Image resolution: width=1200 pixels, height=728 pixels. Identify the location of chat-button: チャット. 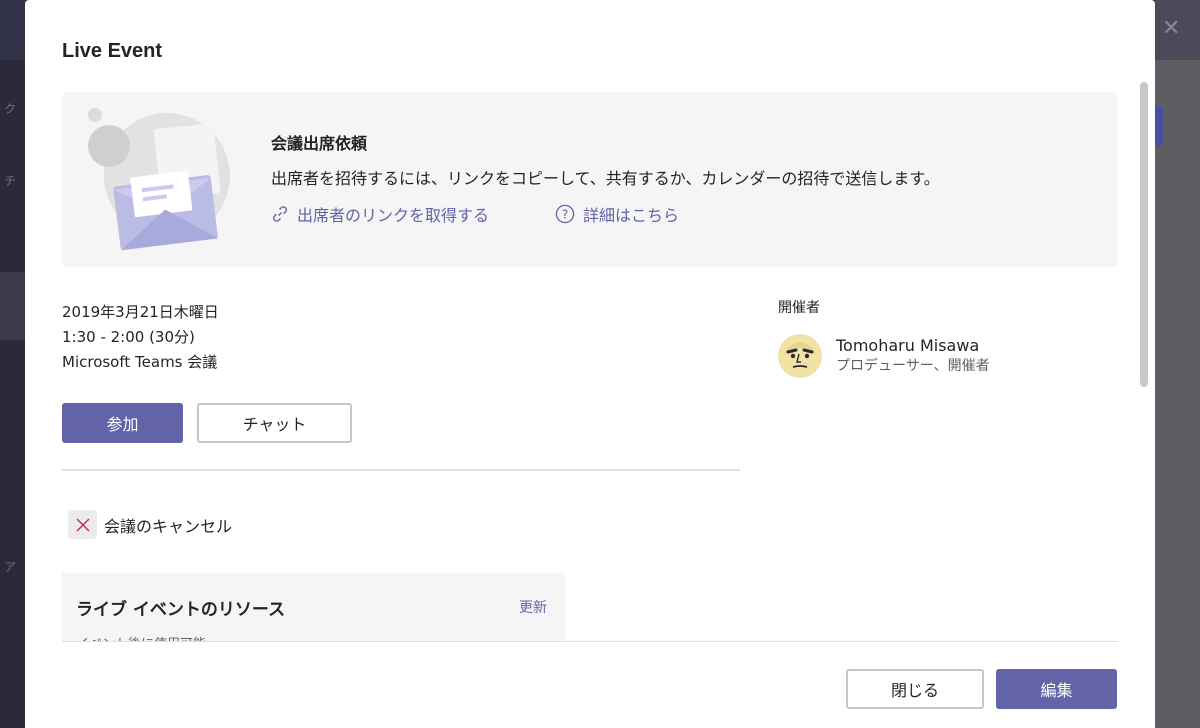
(274, 423).